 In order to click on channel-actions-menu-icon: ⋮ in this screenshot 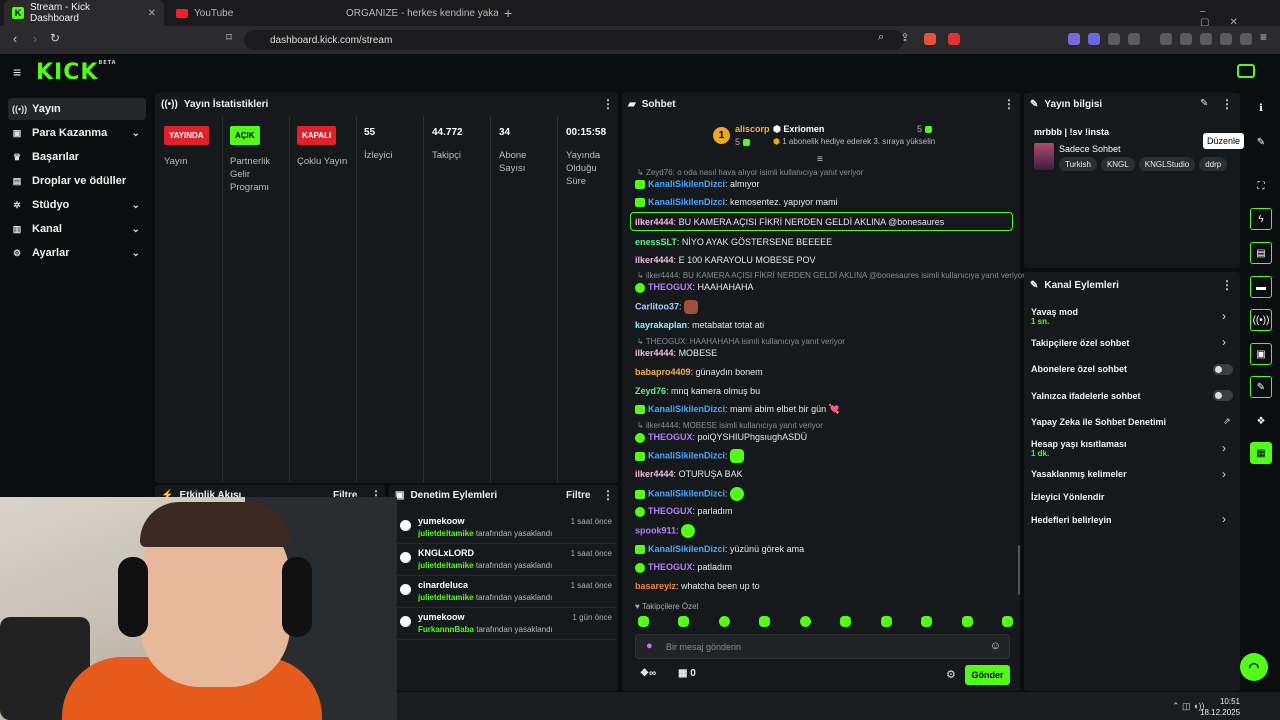, I will do `click(1227, 285)`.